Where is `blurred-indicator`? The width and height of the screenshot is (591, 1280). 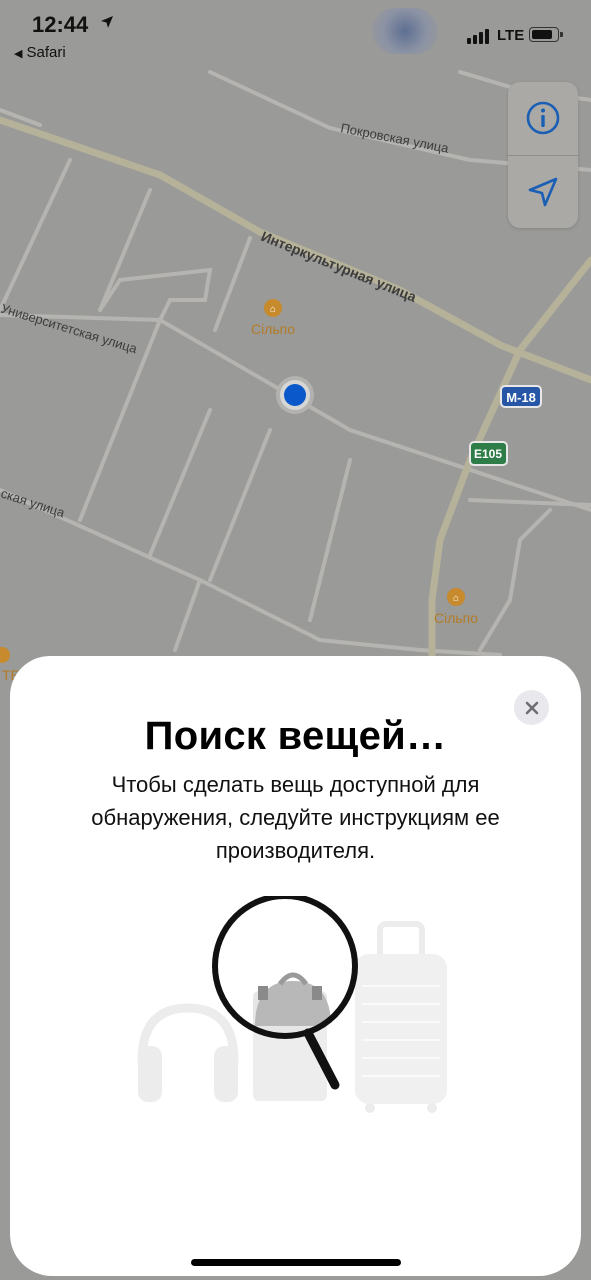
blurred-indicator is located at coordinates (405, 31).